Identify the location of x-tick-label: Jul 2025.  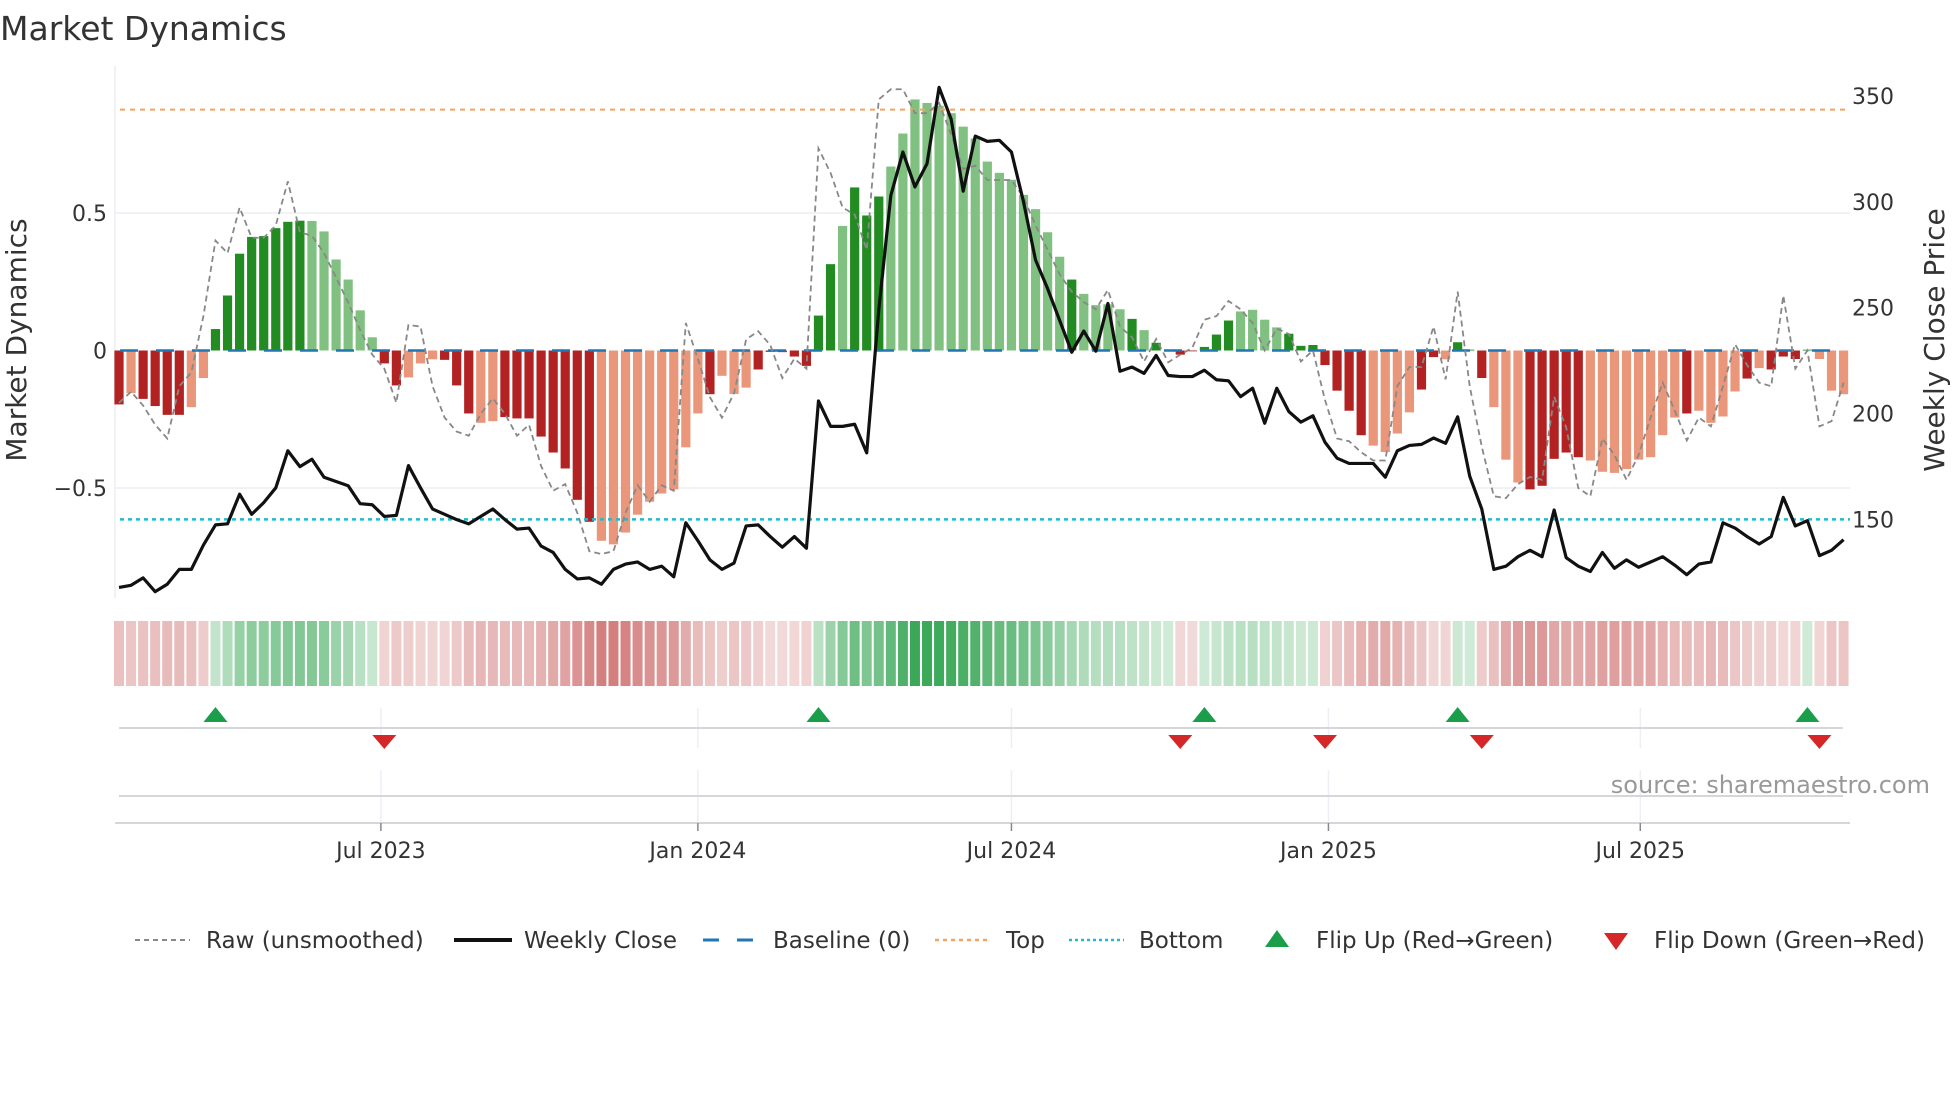
(1640, 851).